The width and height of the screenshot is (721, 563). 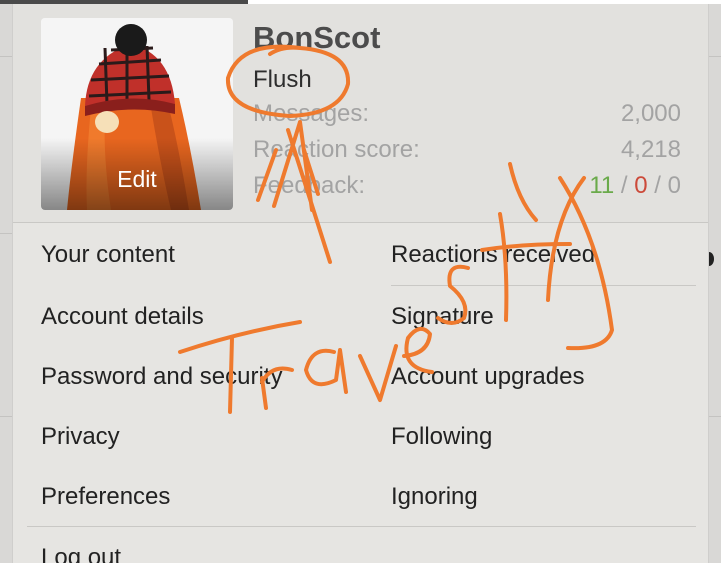 What do you see at coordinates (601, 185) in the screenshot?
I see `feedback-positive: 11` at bounding box center [601, 185].